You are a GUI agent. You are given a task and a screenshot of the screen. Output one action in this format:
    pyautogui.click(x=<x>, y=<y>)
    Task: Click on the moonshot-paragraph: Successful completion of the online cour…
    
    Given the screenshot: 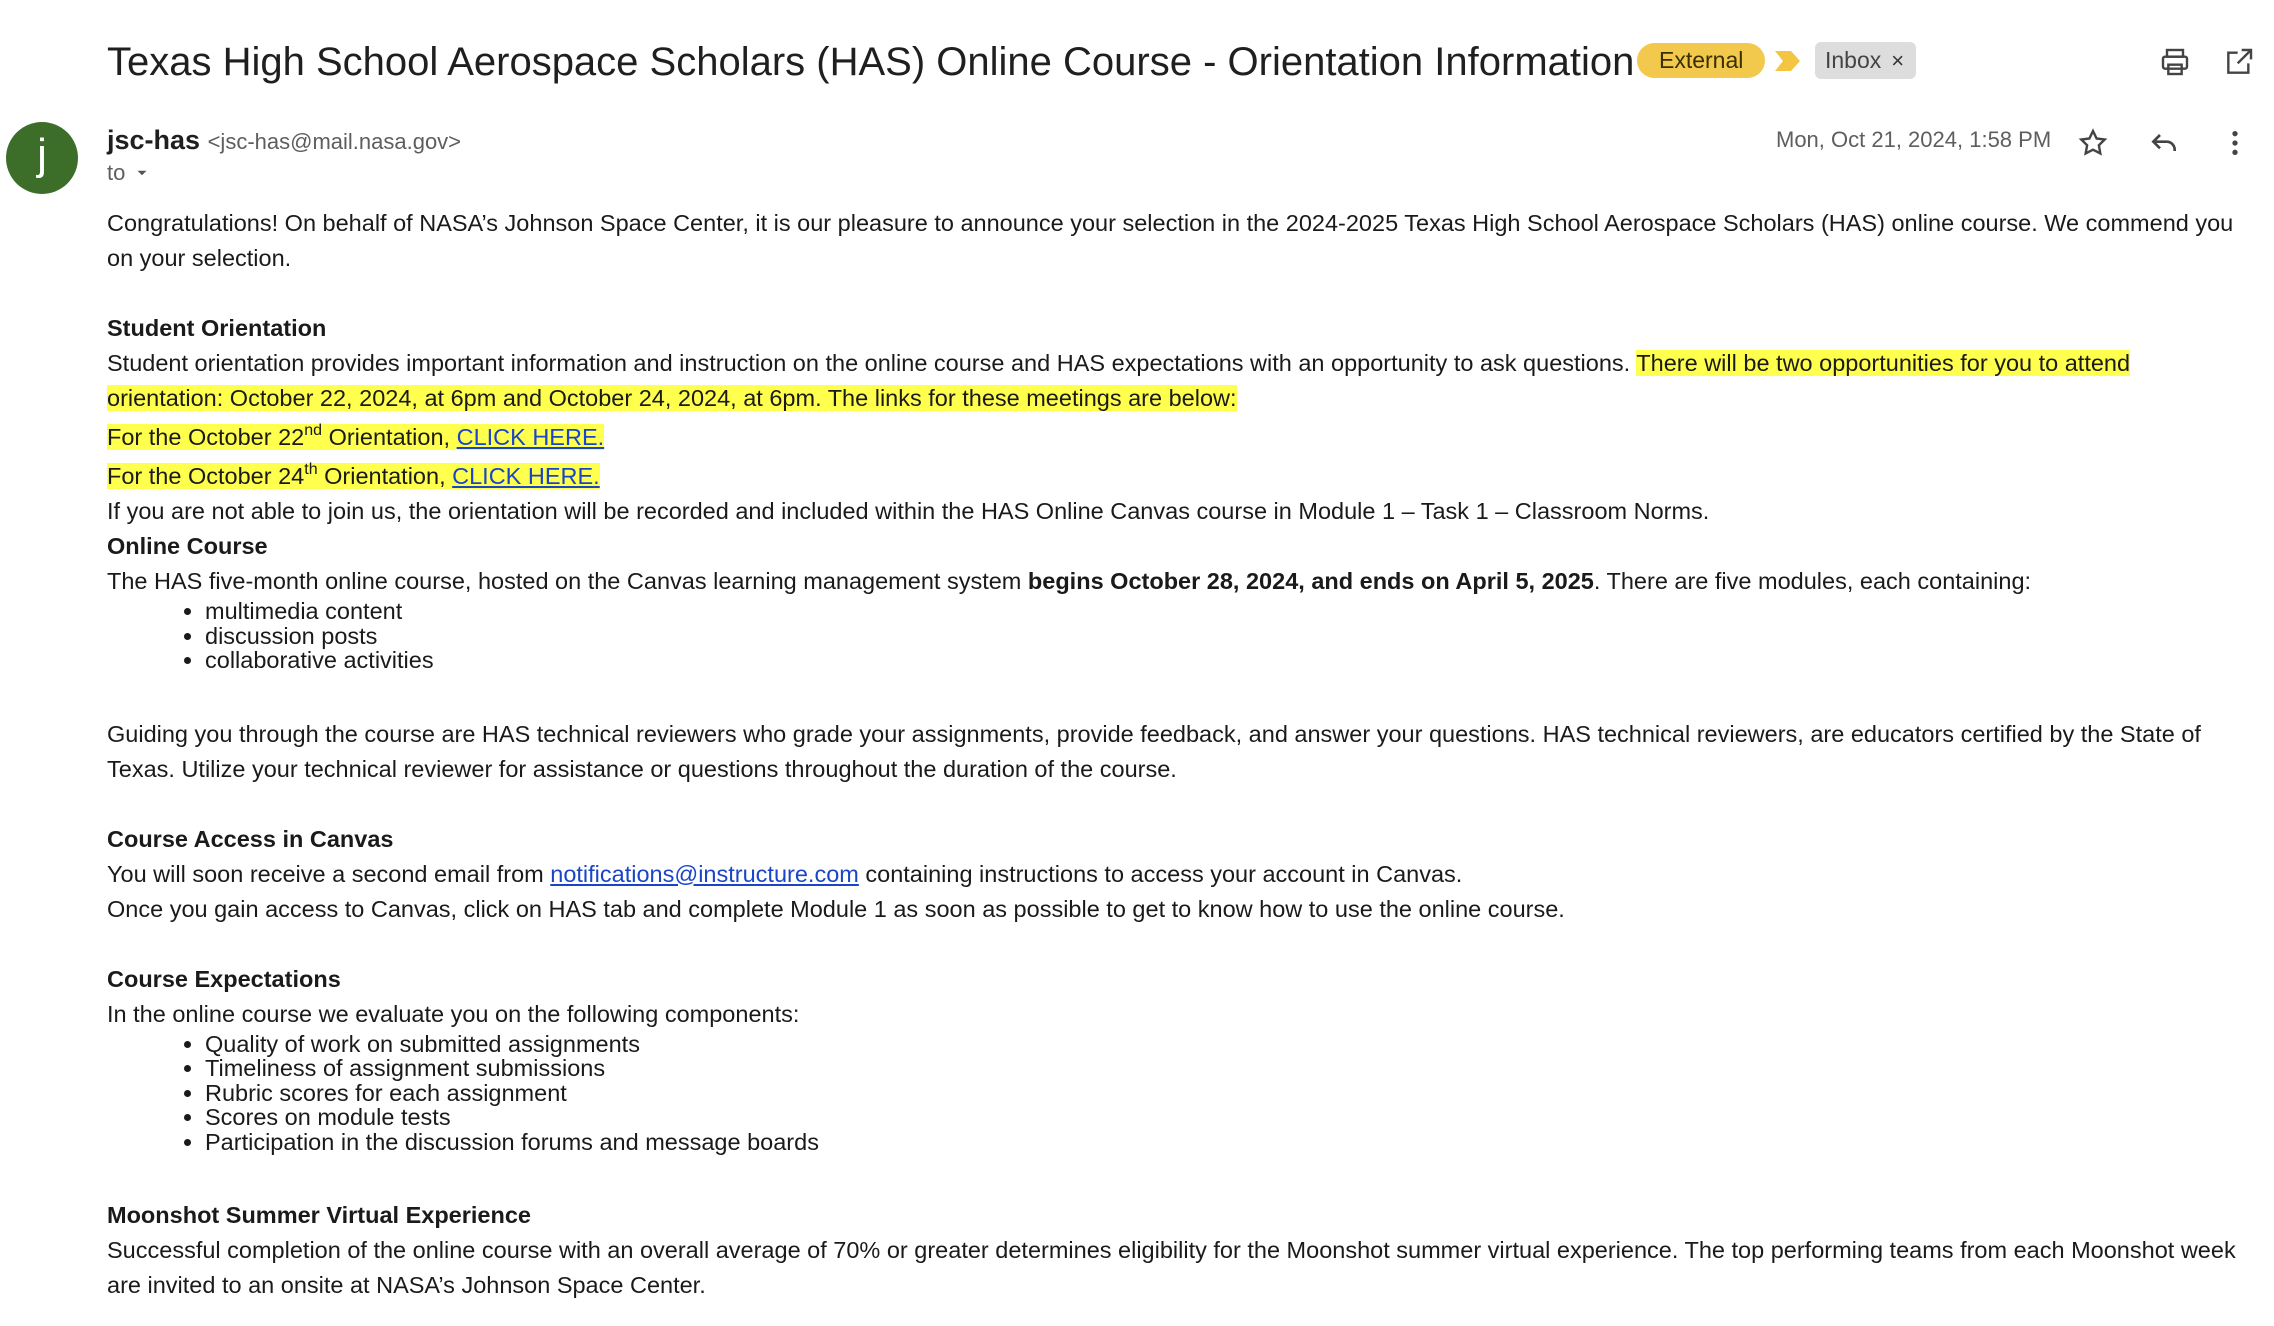 What is the action you would take?
    pyautogui.click(x=1171, y=1267)
    